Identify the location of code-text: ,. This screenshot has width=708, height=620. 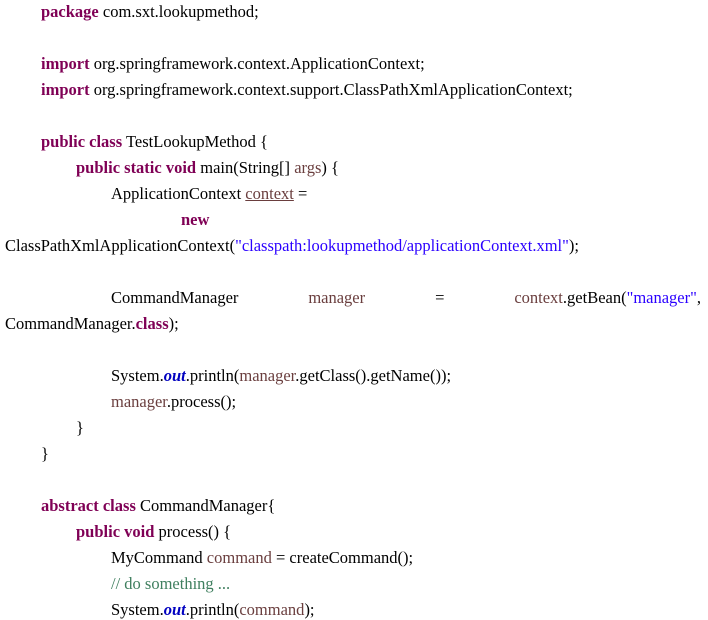
(698, 297).